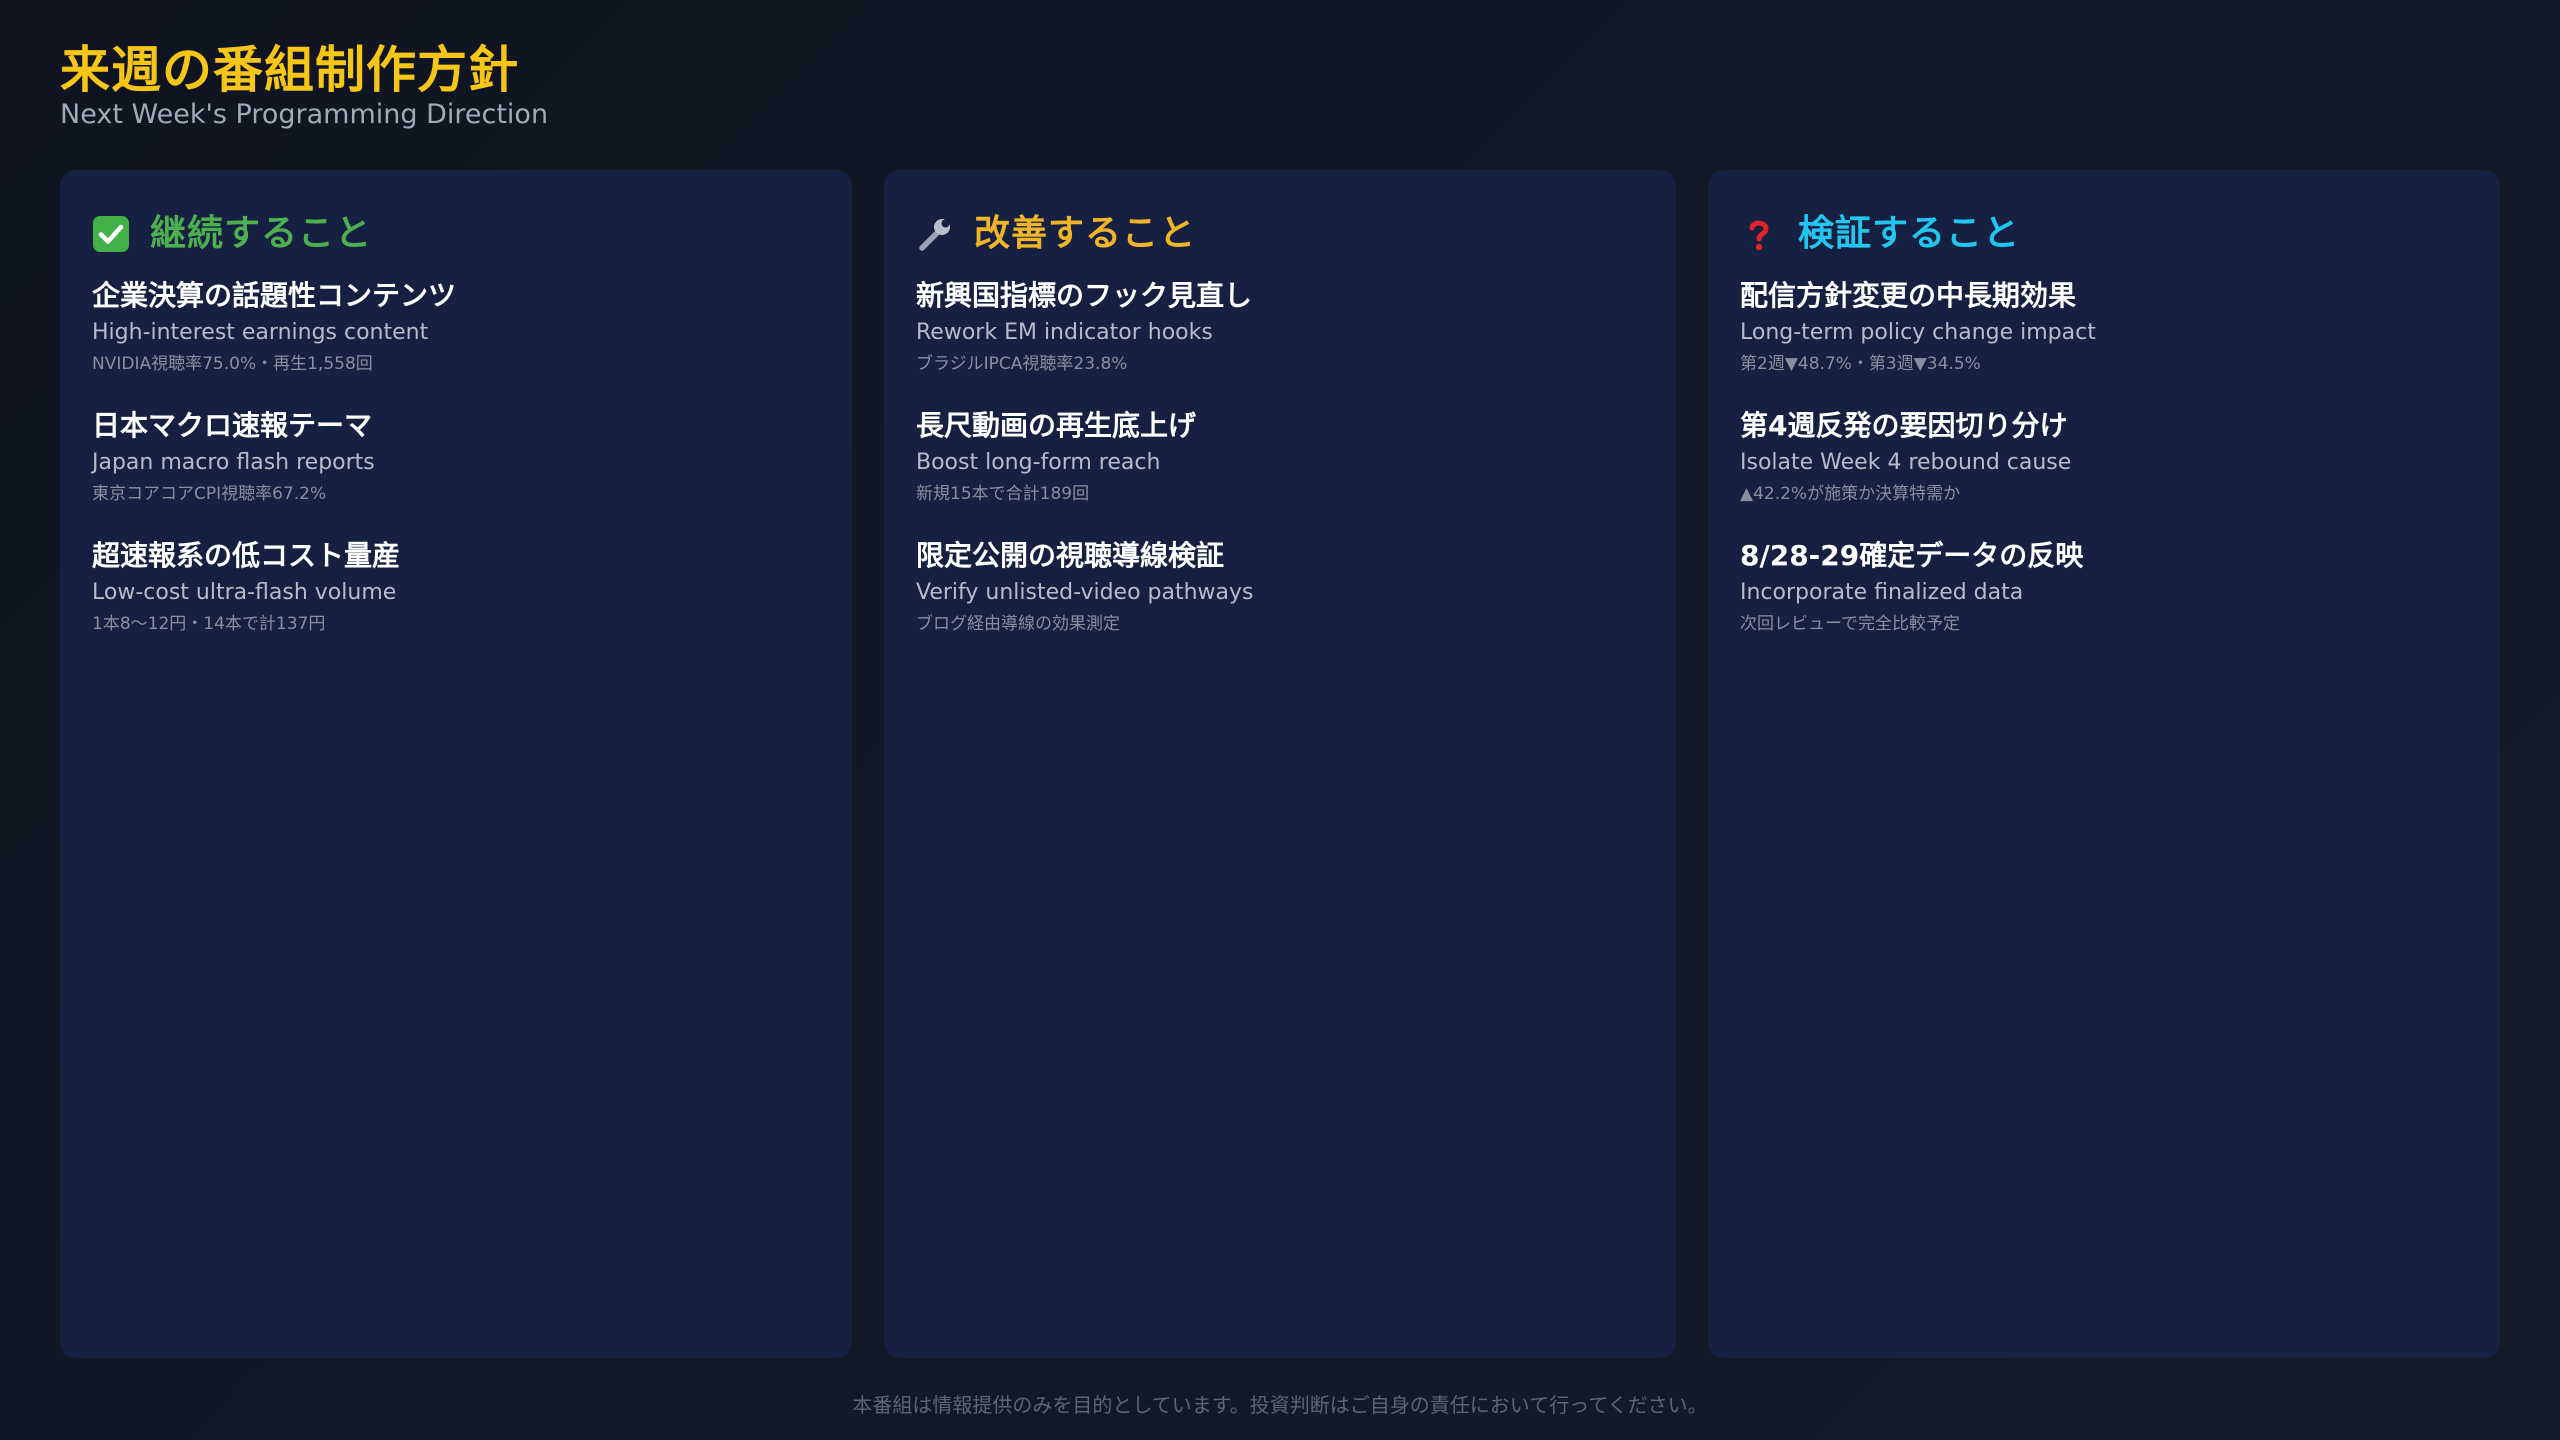  What do you see at coordinates (1918, 332) in the screenshot?
I see `item-subtitle: Long-term policy change impact` at bounding box center [1918, 332].